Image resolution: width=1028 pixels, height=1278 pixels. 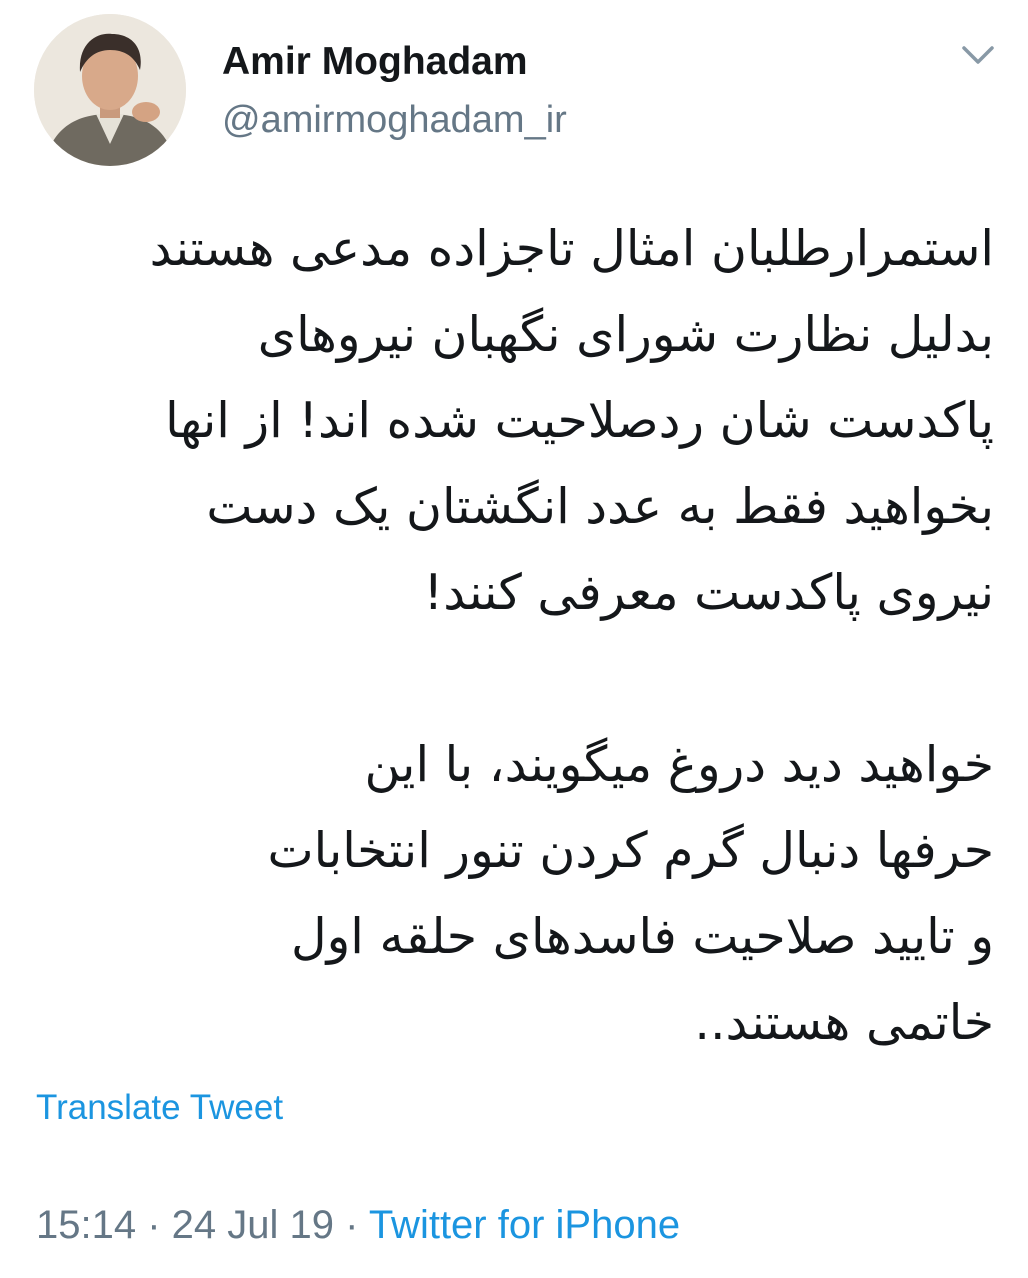 What do you see at coordinates (625, 334) in the screenshot?
I see `tweet-line: بدلیل نظارت شورای نگهبان نیروهای` at bounding box center [625, 334].